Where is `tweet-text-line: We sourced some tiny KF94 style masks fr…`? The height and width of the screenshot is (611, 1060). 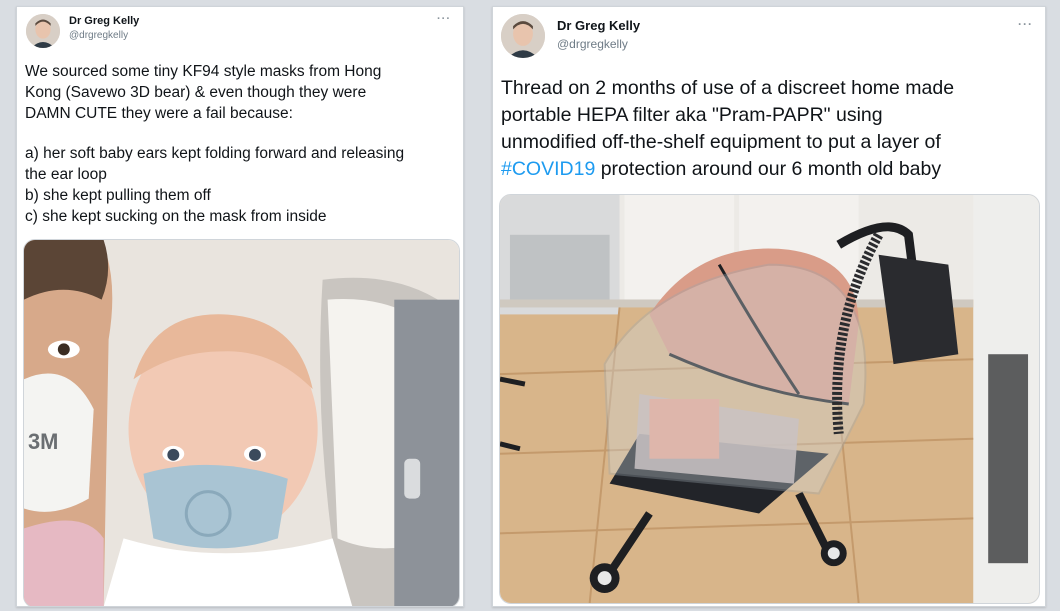 tweet-text-line: We sourced some tiny KF94 style masks fr… is located at coordinates (203, 71).